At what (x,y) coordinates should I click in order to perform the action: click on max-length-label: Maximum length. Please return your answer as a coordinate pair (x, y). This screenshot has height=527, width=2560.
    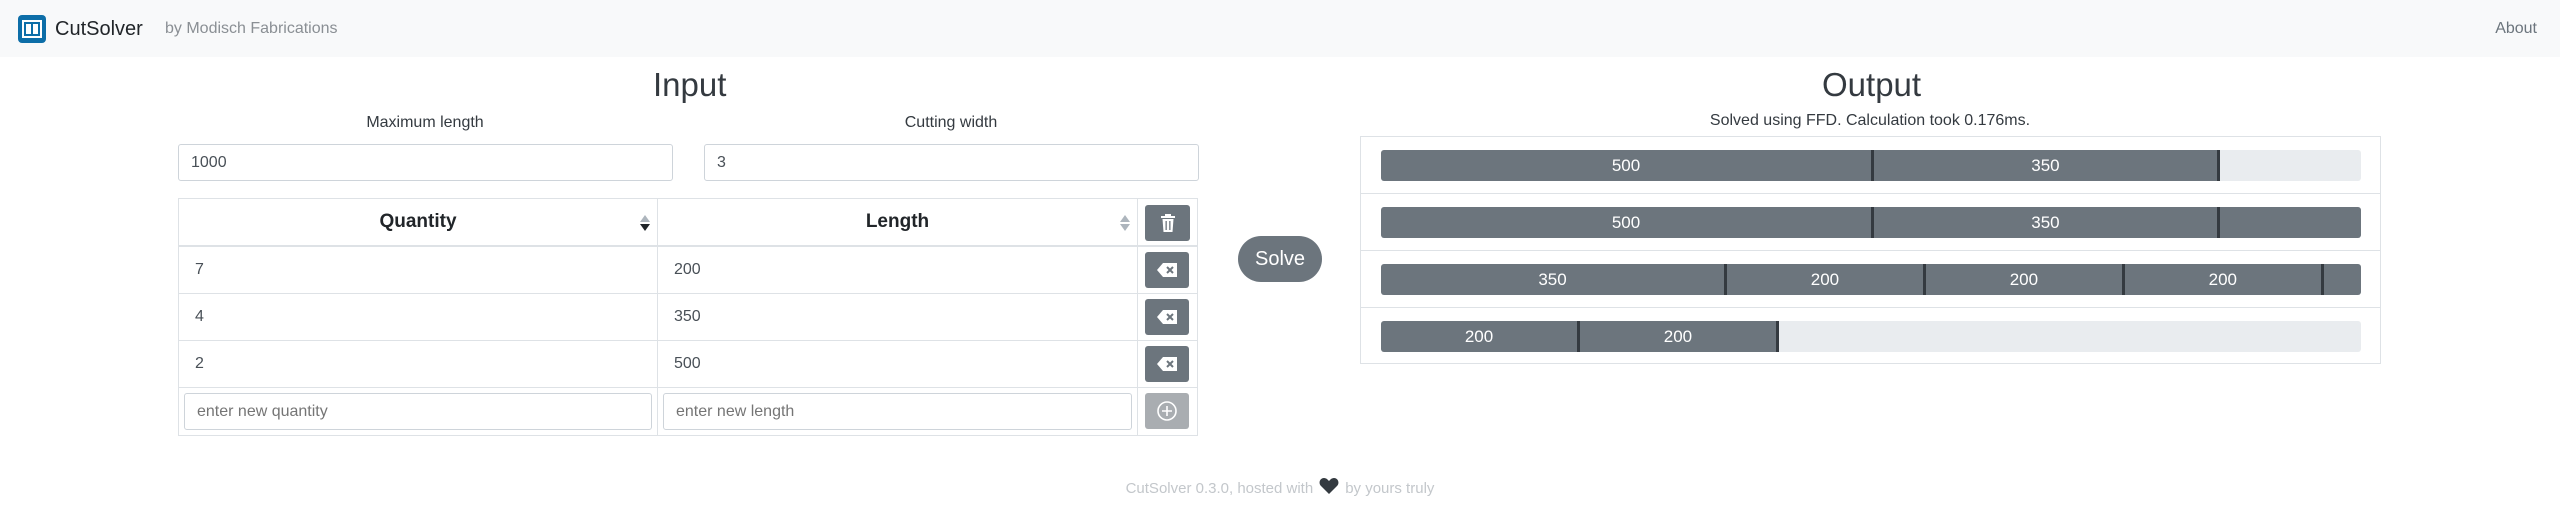
    Looking at the image, I should click on (425, 122).